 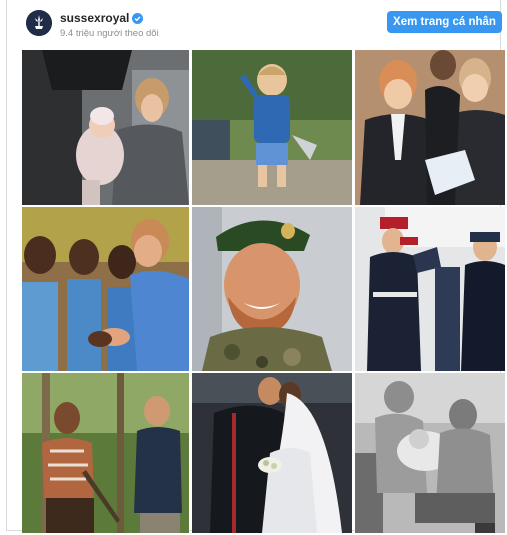 What do you see at coordinates (430, 127) in the screenshot?
I see `photo-tile-princes-suits` at bounding box center [430, 127].